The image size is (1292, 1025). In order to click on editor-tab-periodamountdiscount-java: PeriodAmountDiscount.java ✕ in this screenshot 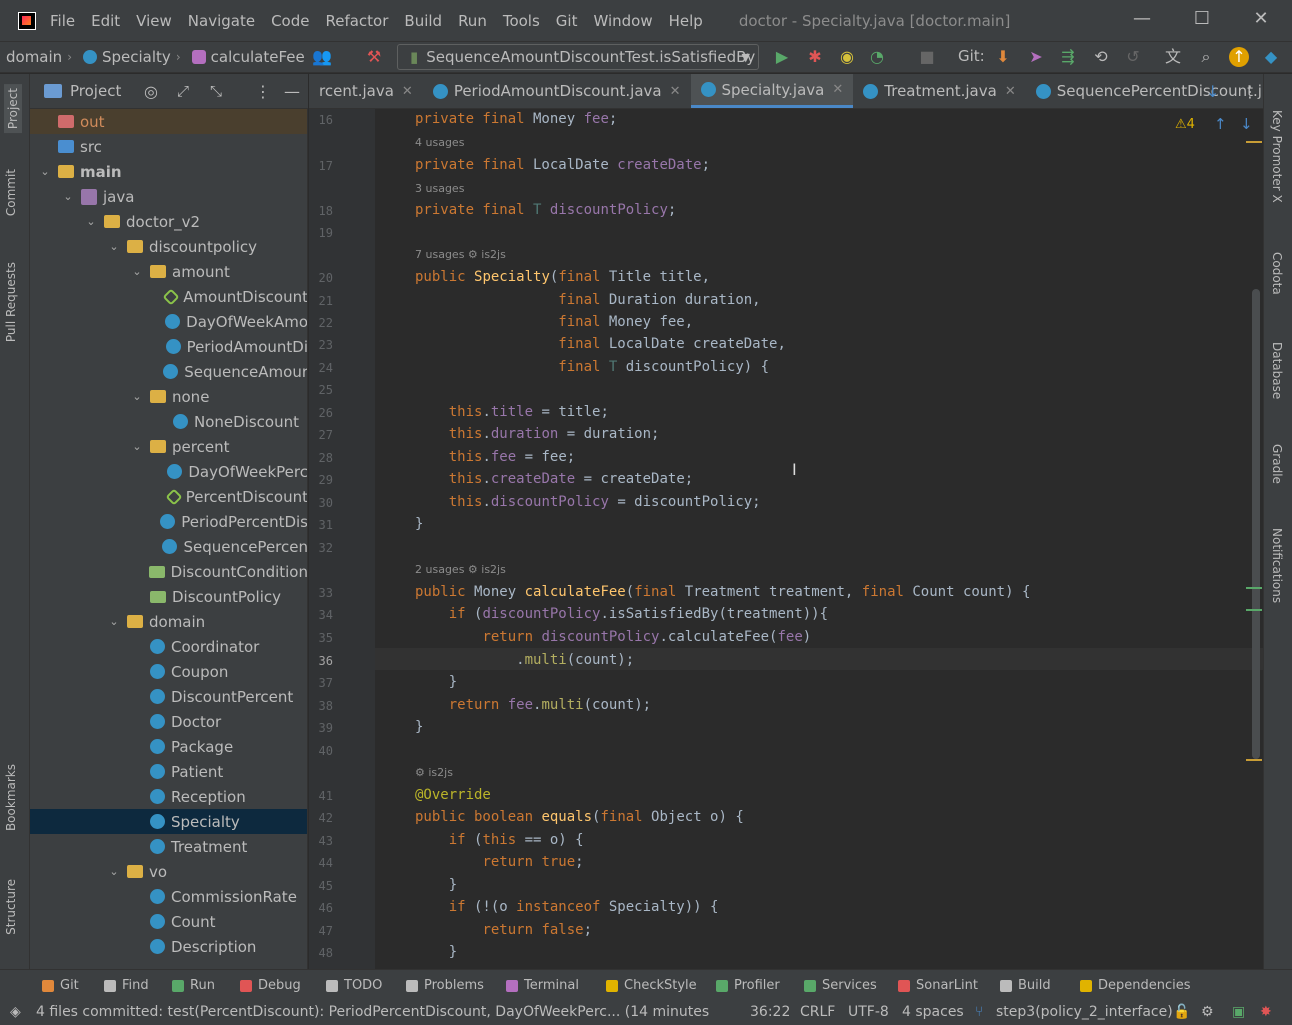, I will do `click(557, 91)`.